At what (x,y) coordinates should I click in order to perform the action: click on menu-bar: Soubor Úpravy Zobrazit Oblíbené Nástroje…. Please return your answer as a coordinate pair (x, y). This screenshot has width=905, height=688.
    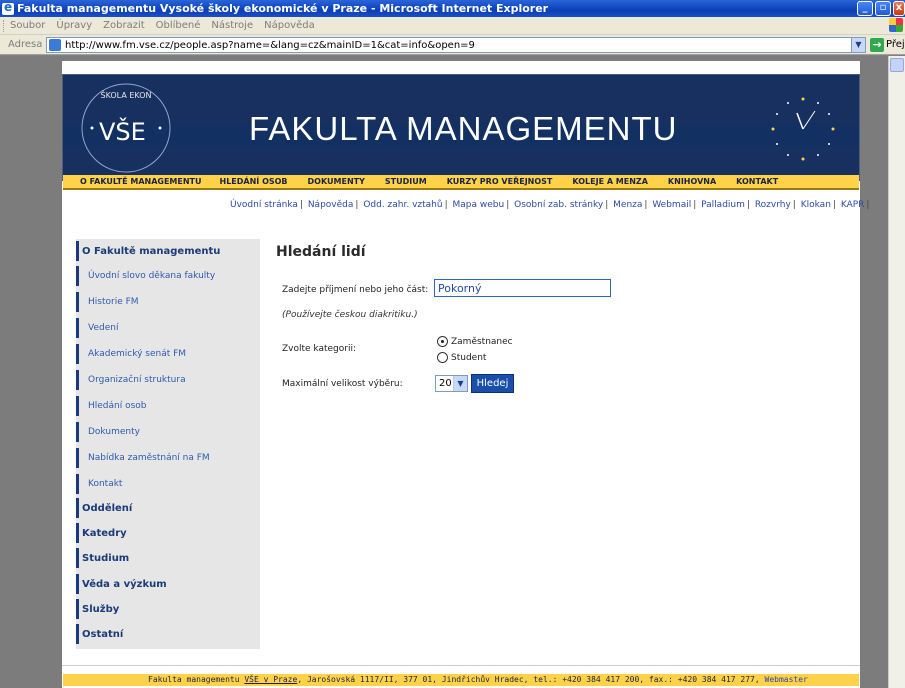
    Looking at the image, I should click on (452, 26).